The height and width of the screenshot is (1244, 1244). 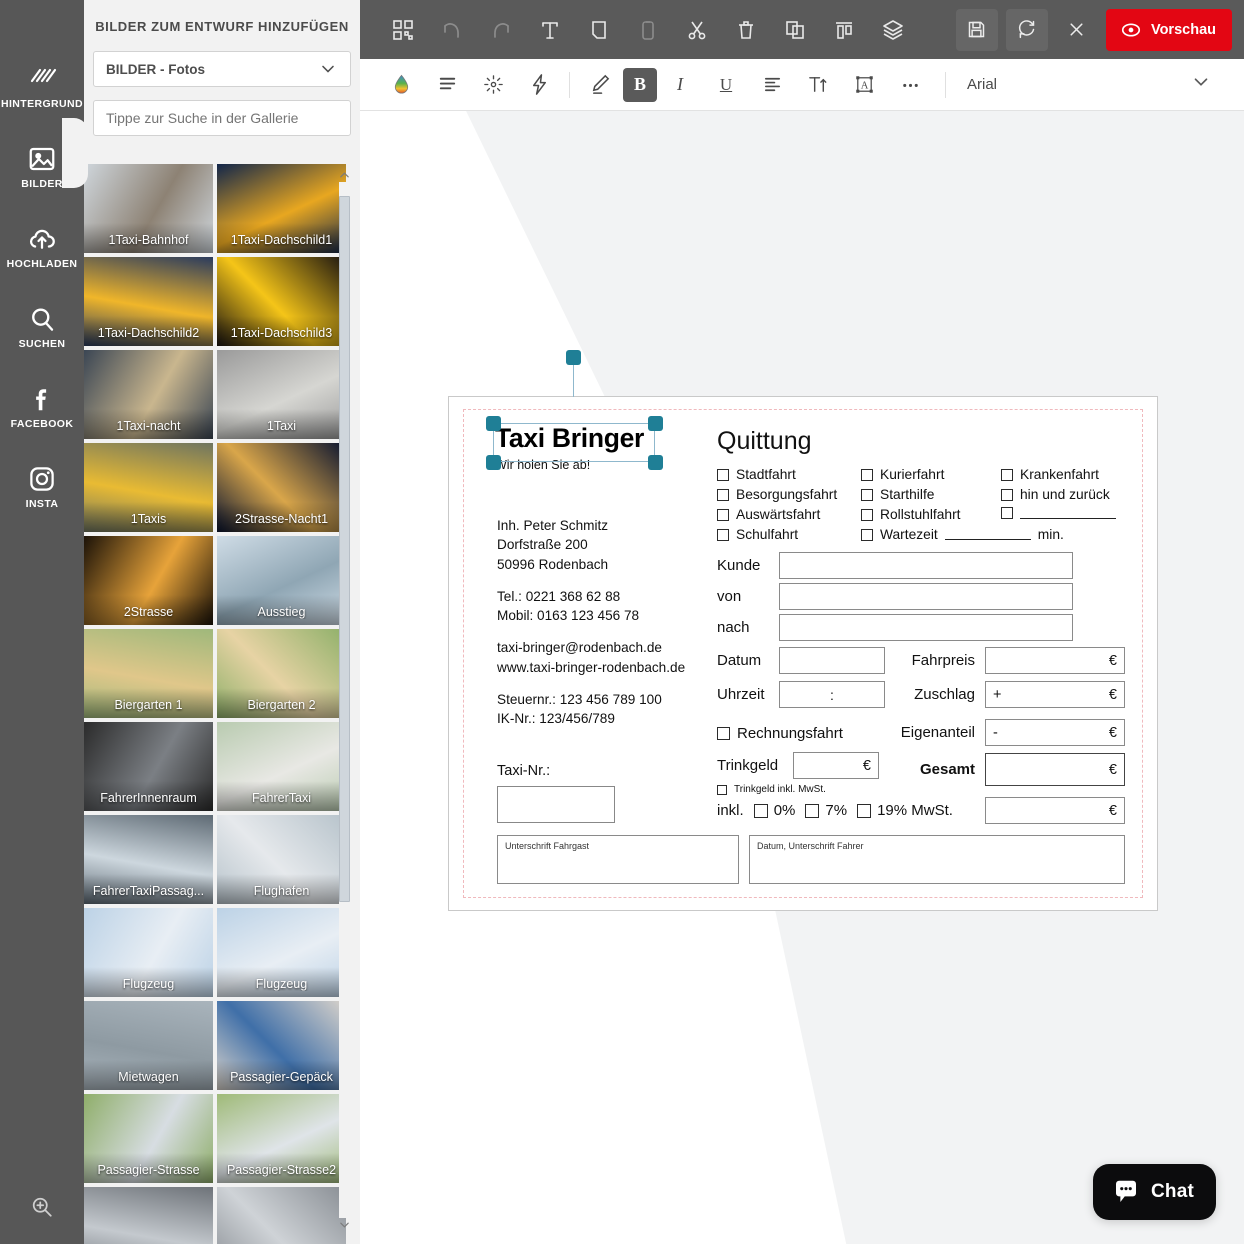 I want to click on gallery-thumbnail: Passagier-Gepäck, so click(x=281, y=1045).